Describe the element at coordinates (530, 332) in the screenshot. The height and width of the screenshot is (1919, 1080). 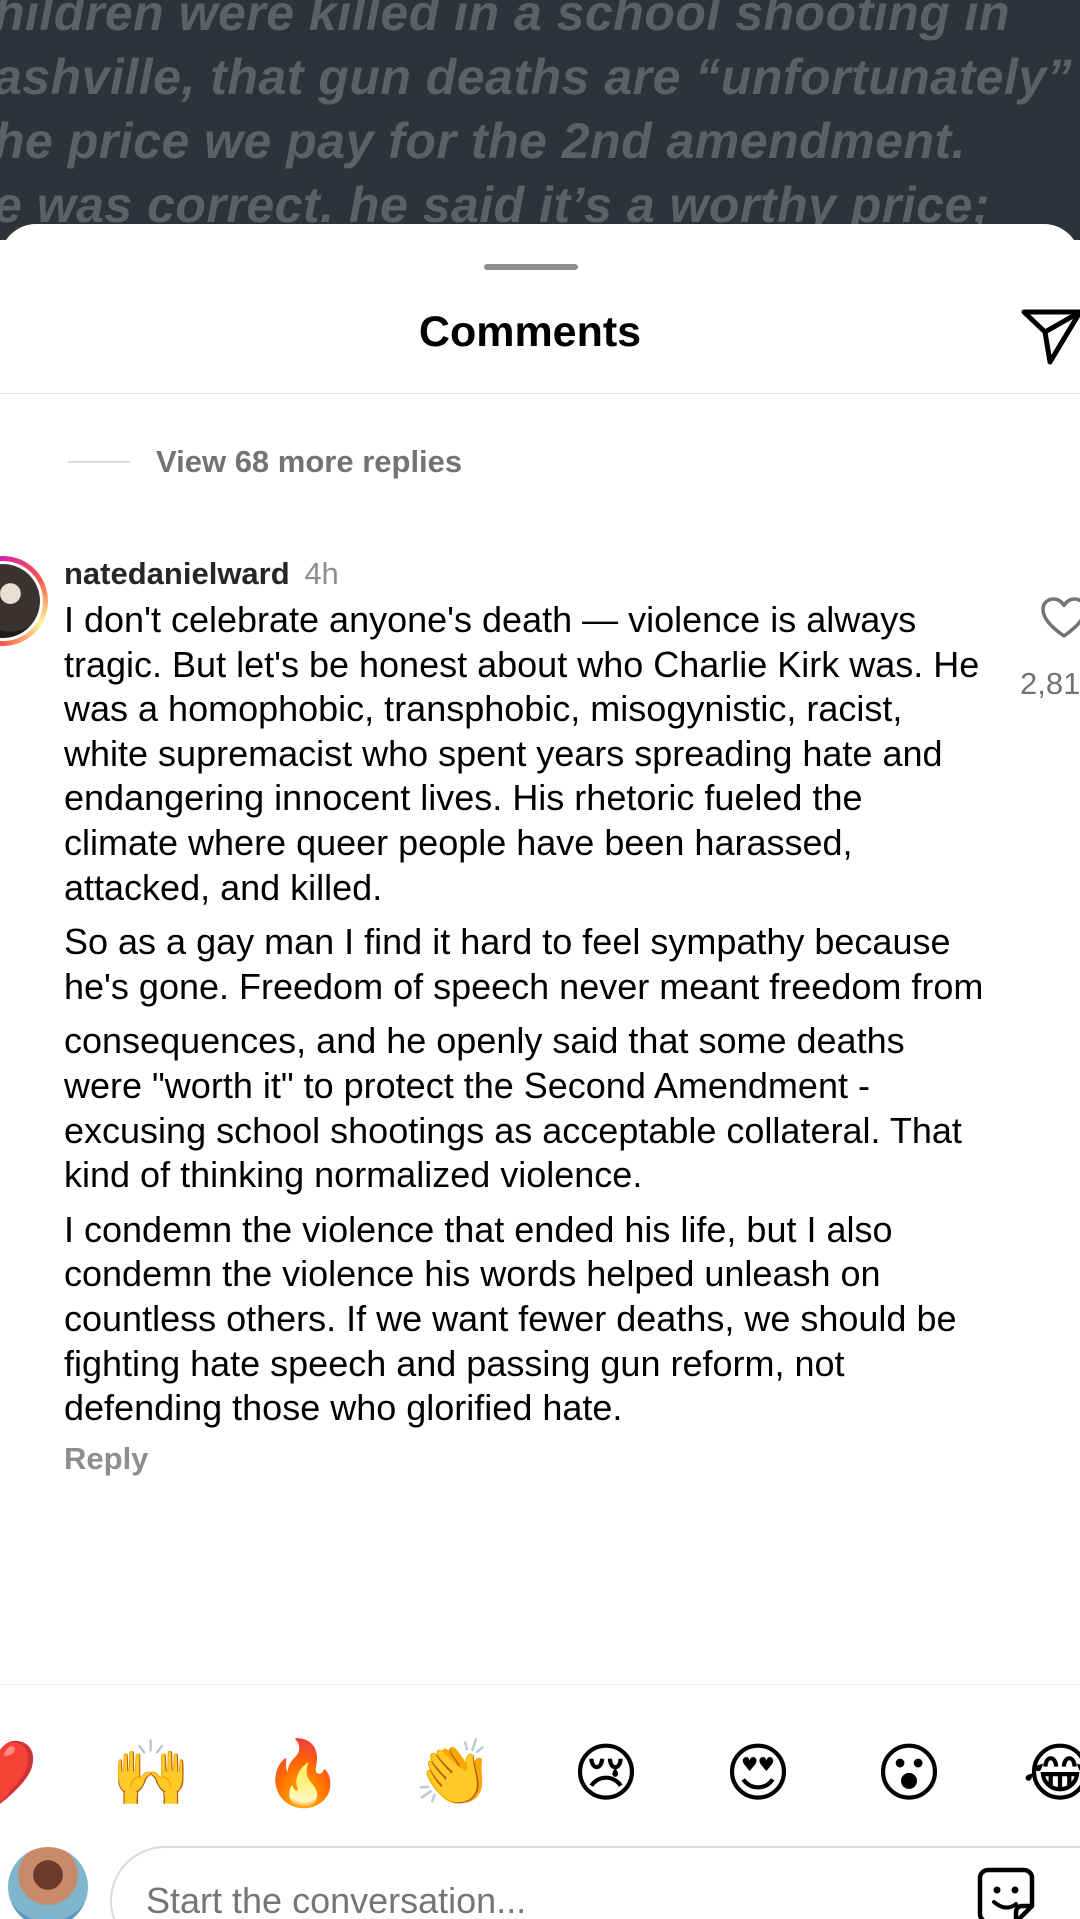
I see `comments-title: Comments` at that location.